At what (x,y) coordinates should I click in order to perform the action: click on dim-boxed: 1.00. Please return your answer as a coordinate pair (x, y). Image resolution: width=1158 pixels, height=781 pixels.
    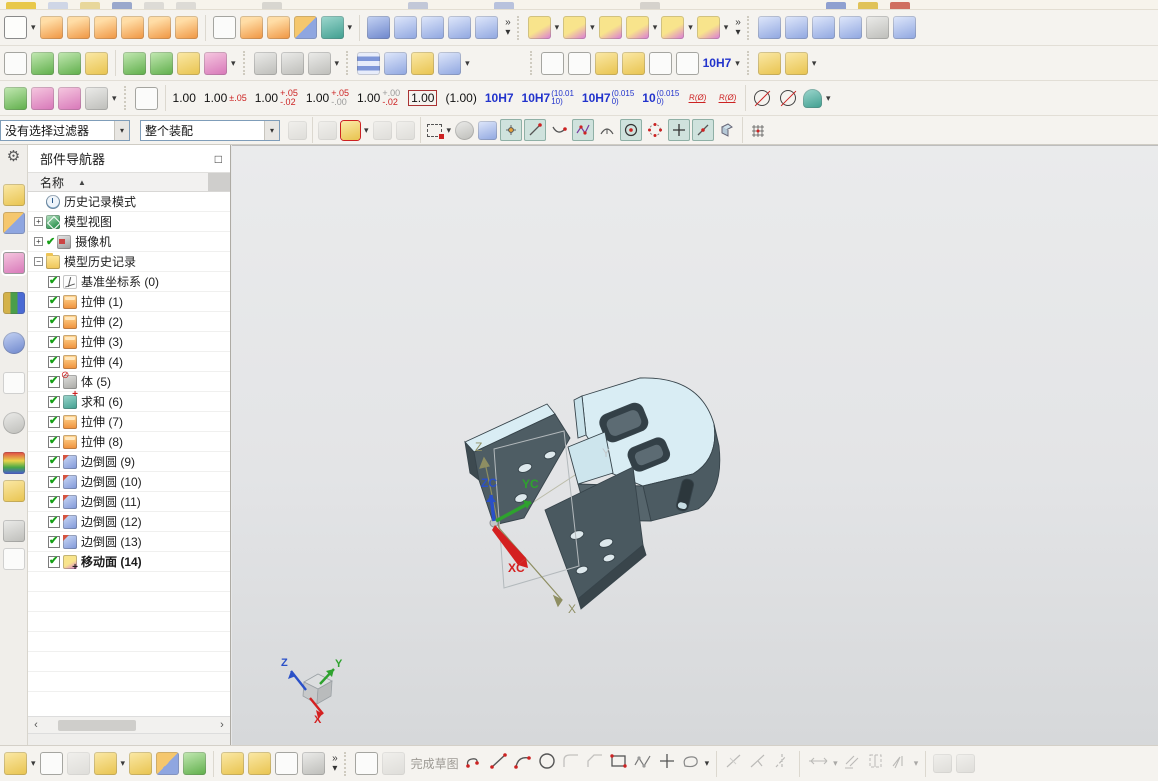
    Looking at the image, I should click on (423, 98).